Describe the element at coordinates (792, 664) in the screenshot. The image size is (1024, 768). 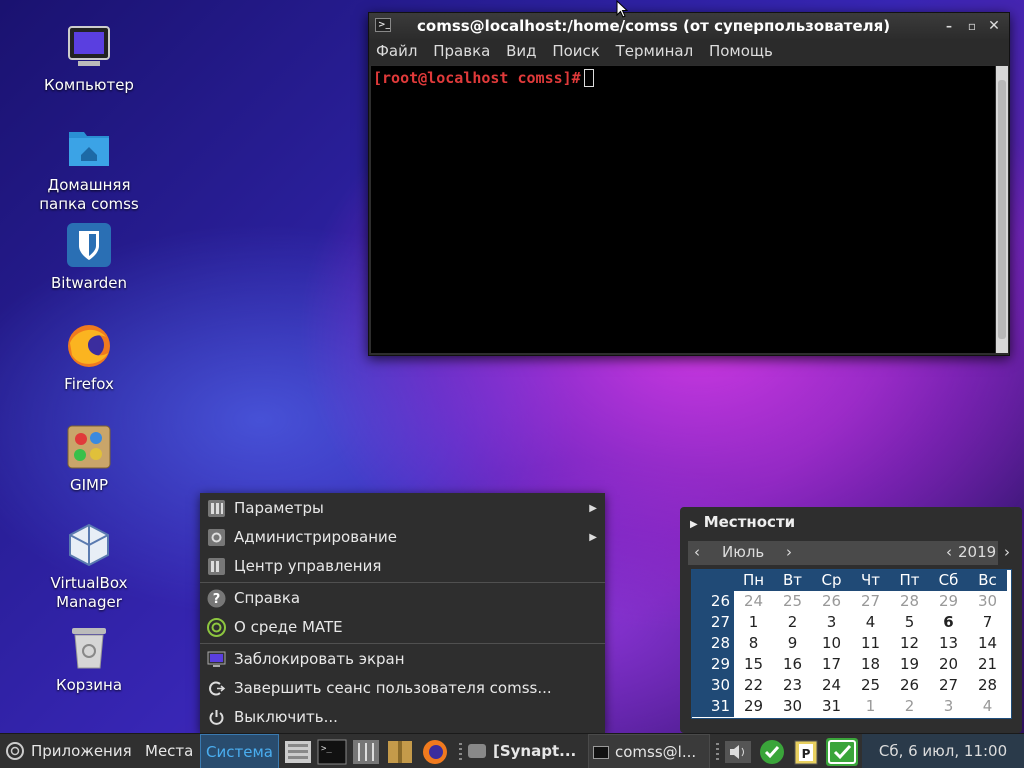
I see `calendar-day: 16` at that location.